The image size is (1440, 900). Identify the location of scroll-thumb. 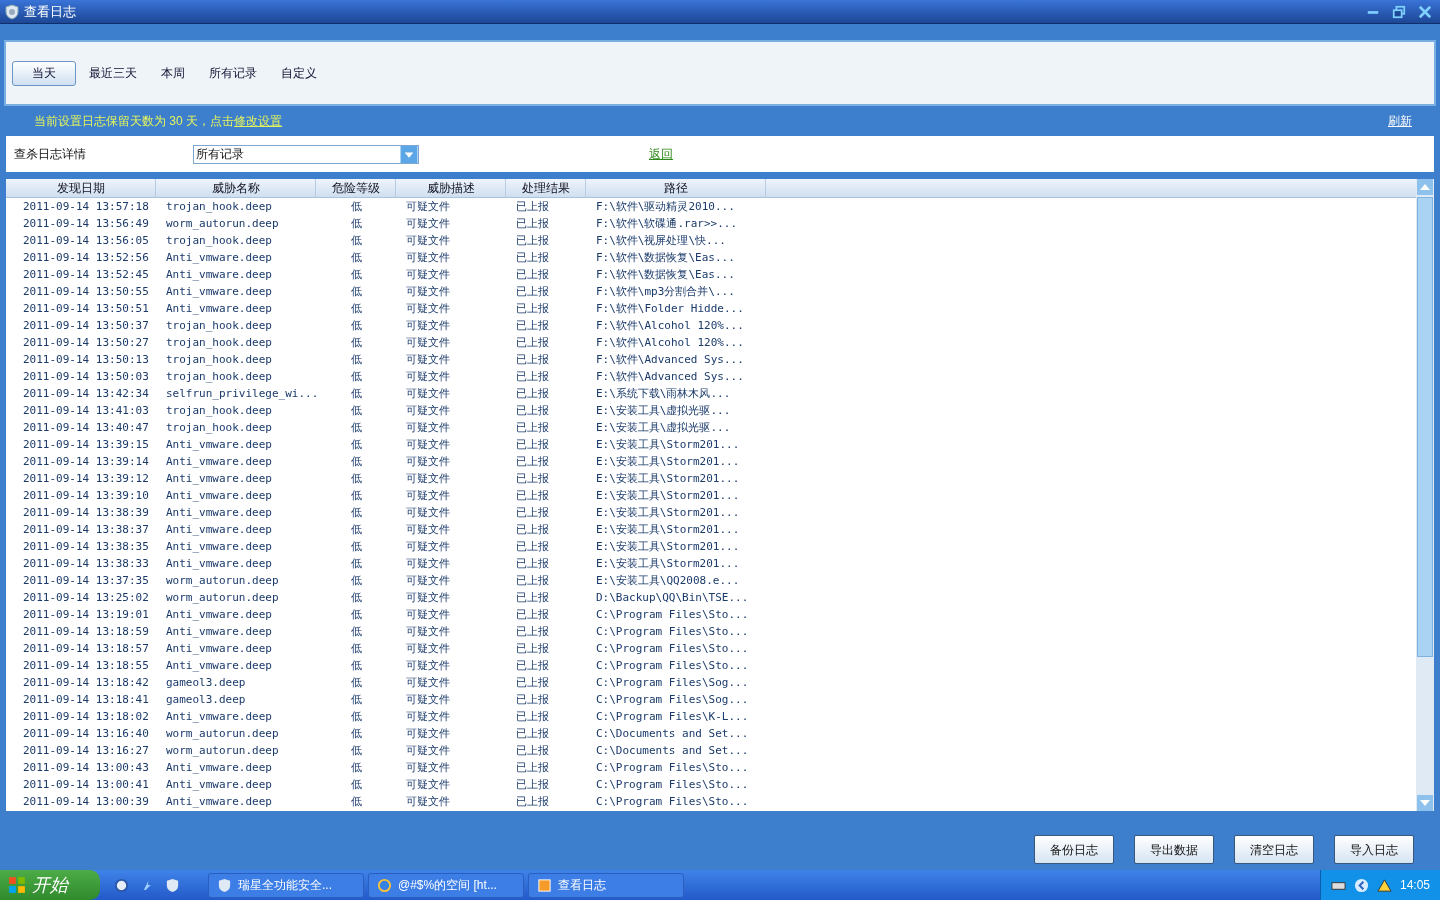
(1425, 427).